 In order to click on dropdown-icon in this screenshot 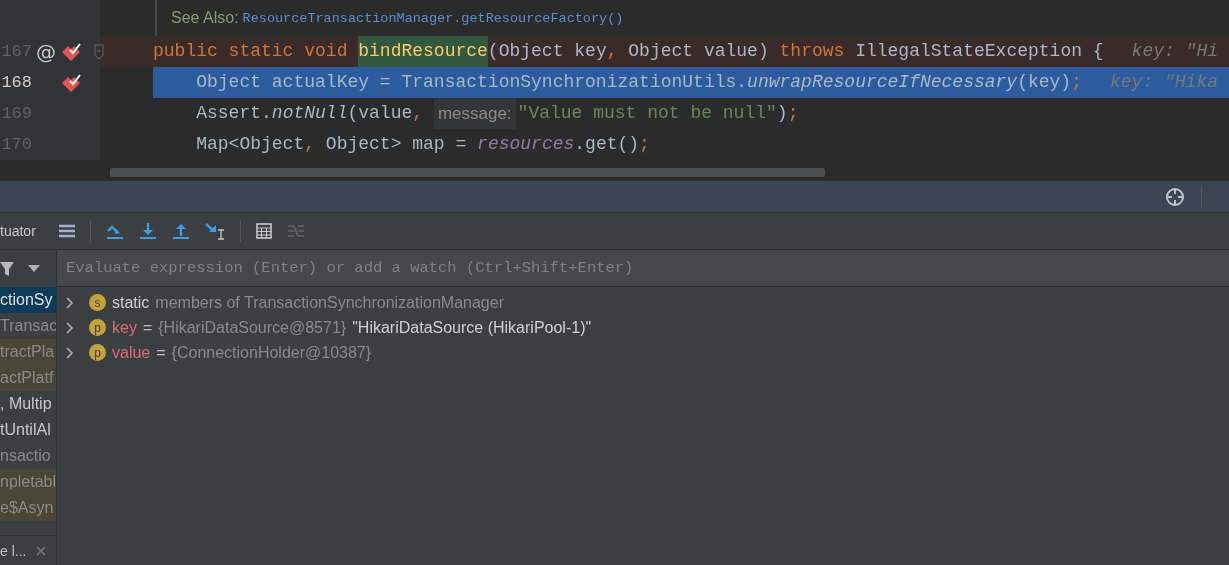, I will do `click(34, 268)`.